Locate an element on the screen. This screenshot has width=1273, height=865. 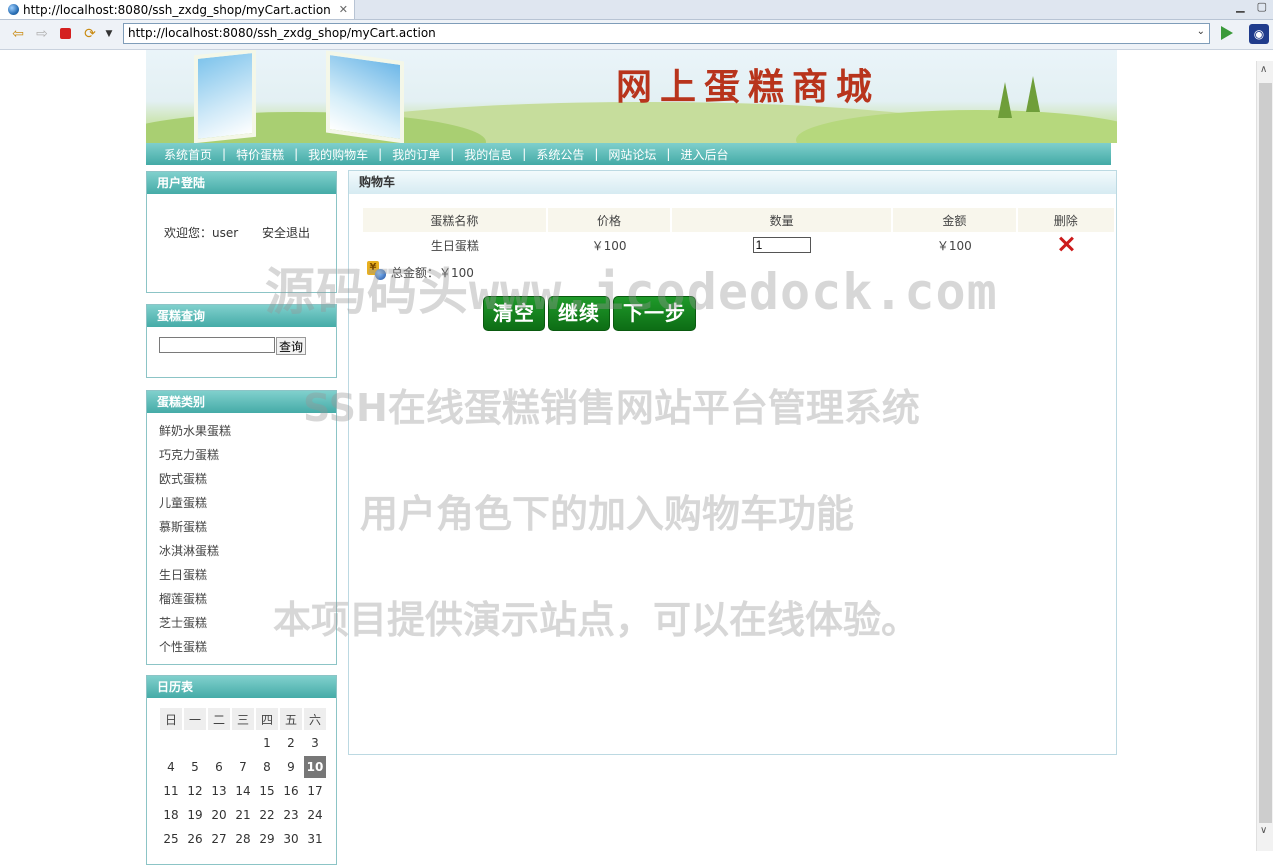
calendar-day: 2 is located at coordinates (291, 743).